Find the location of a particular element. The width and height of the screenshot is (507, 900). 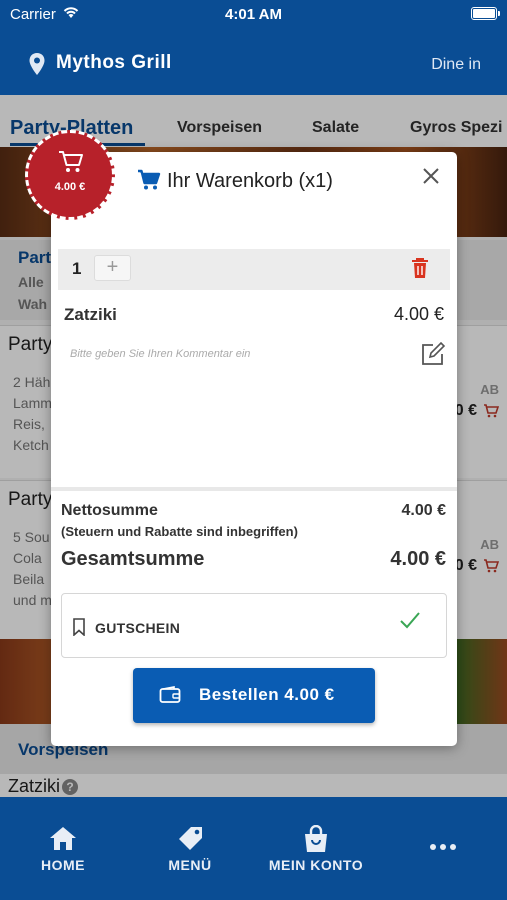

more-icon is located at coordinates (443, 847).